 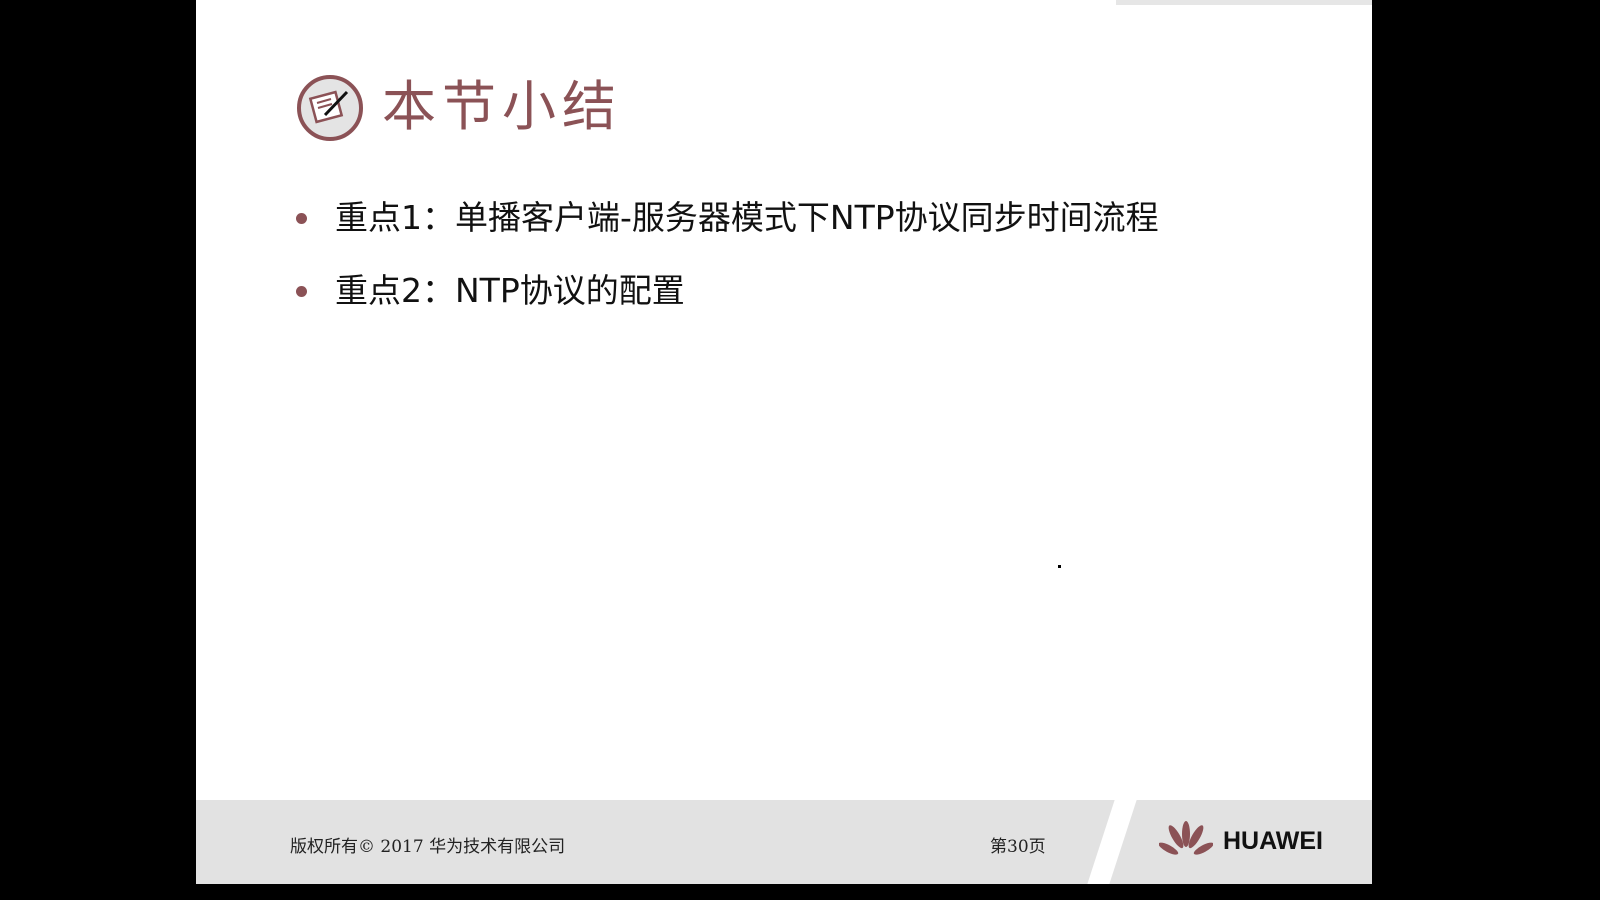 I want to click on slide-title: 本节小结, so click(x=502, y=106).